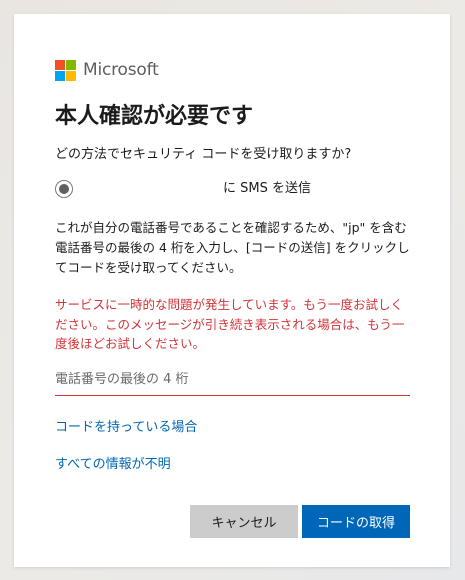 This screenshot has width=465, height=580. Describe the element at coordinates (244, 521) in the screenshot. I see `cancel-button: キャンセル` at that location.